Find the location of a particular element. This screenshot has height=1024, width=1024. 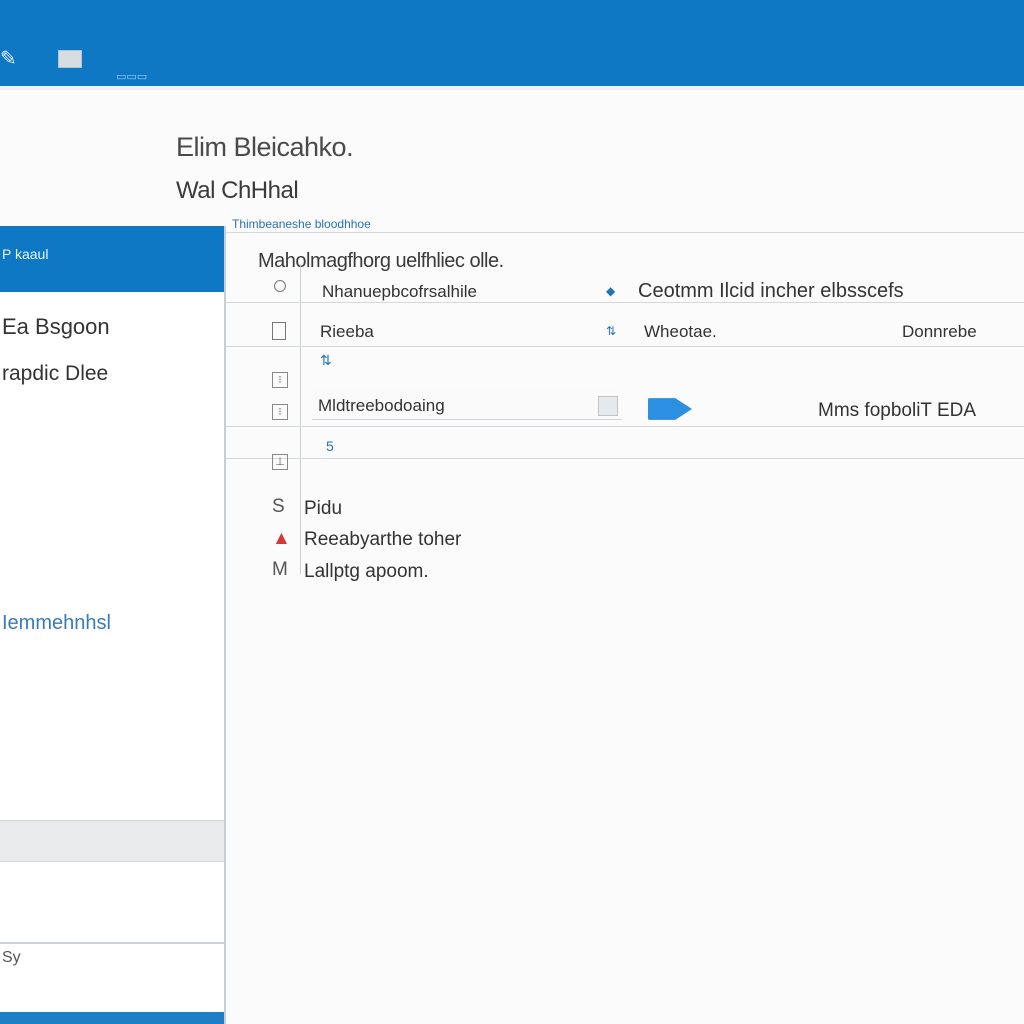

breadcrumb: Thimbeaneshe bloodhhoe is located at coordinates (301, 224).